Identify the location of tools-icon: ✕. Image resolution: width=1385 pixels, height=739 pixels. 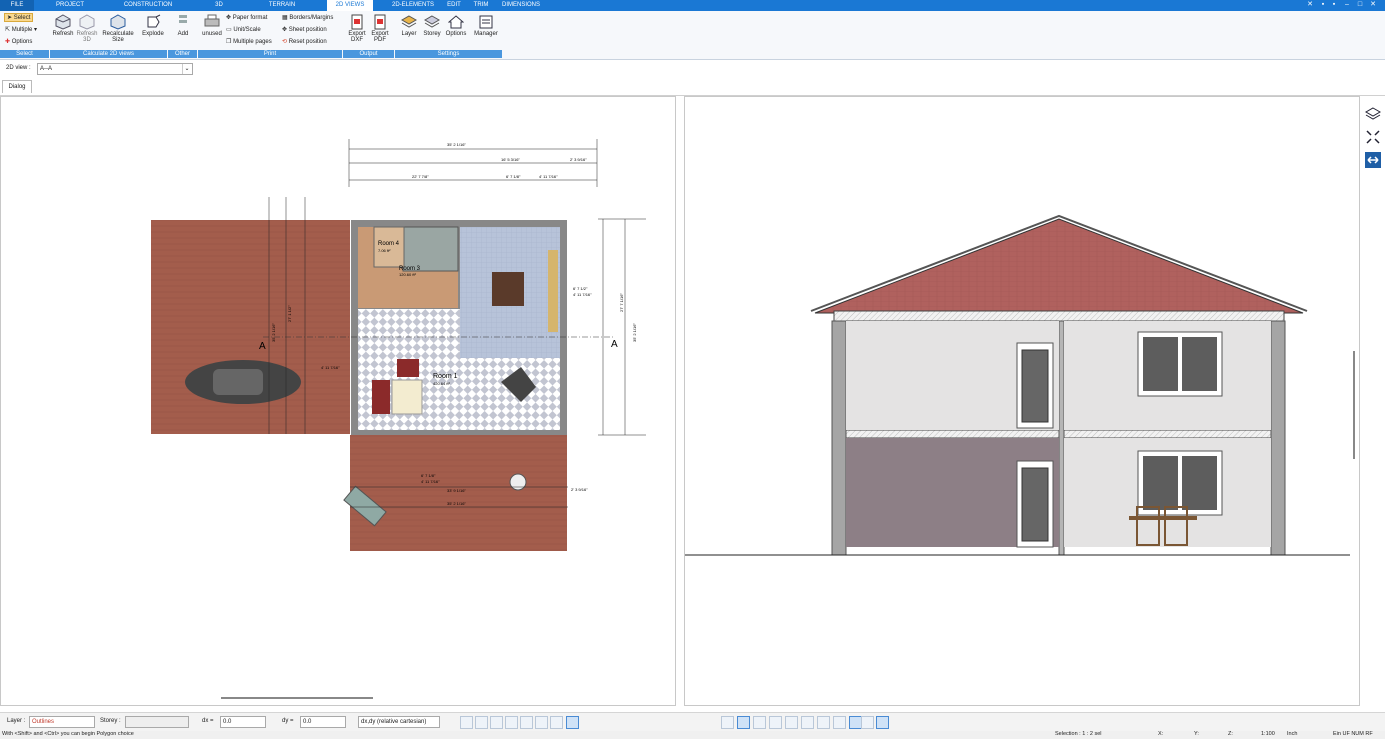
(1310, 5).